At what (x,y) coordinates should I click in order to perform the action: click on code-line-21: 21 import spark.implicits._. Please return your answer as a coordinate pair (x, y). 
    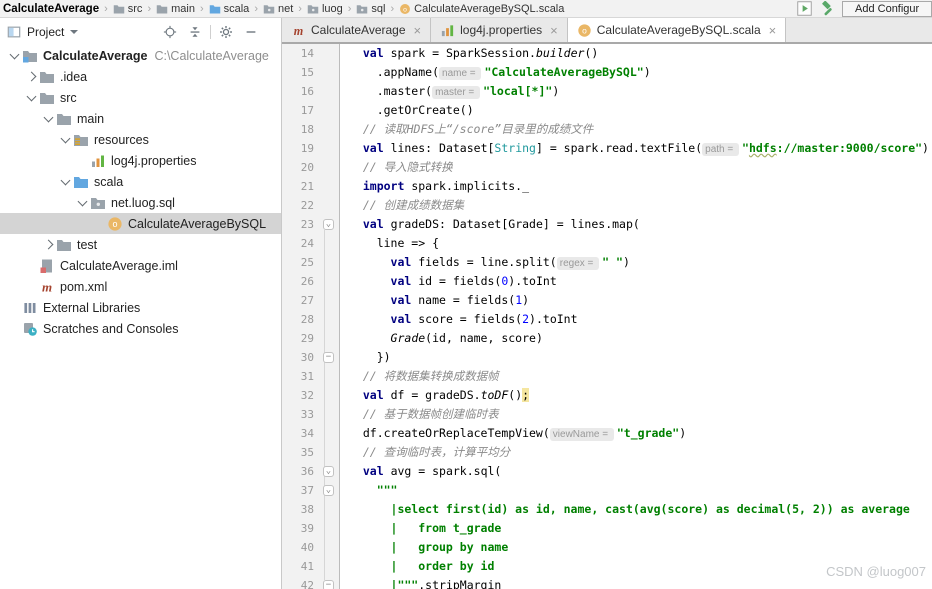
    Looking at the image, I should click on (607, 186).